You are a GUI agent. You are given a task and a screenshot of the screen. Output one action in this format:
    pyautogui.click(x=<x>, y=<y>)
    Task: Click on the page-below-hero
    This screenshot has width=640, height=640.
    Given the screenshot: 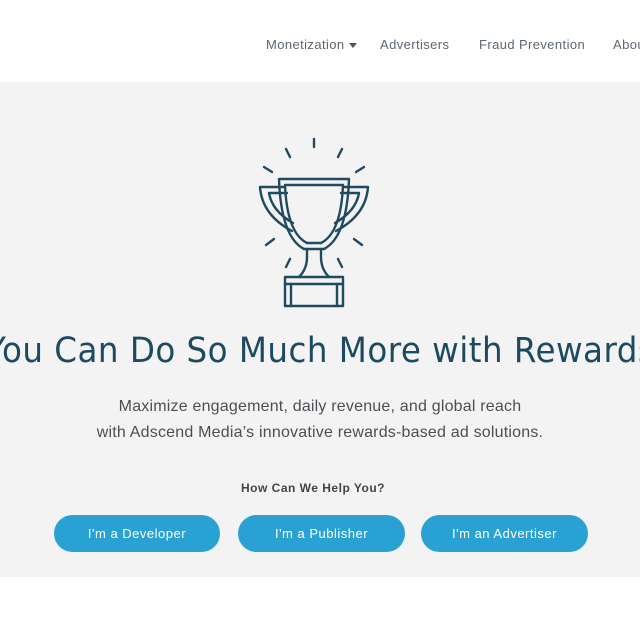 What is the action you would take?
    pyautogui.click(x=320, y=608)
    